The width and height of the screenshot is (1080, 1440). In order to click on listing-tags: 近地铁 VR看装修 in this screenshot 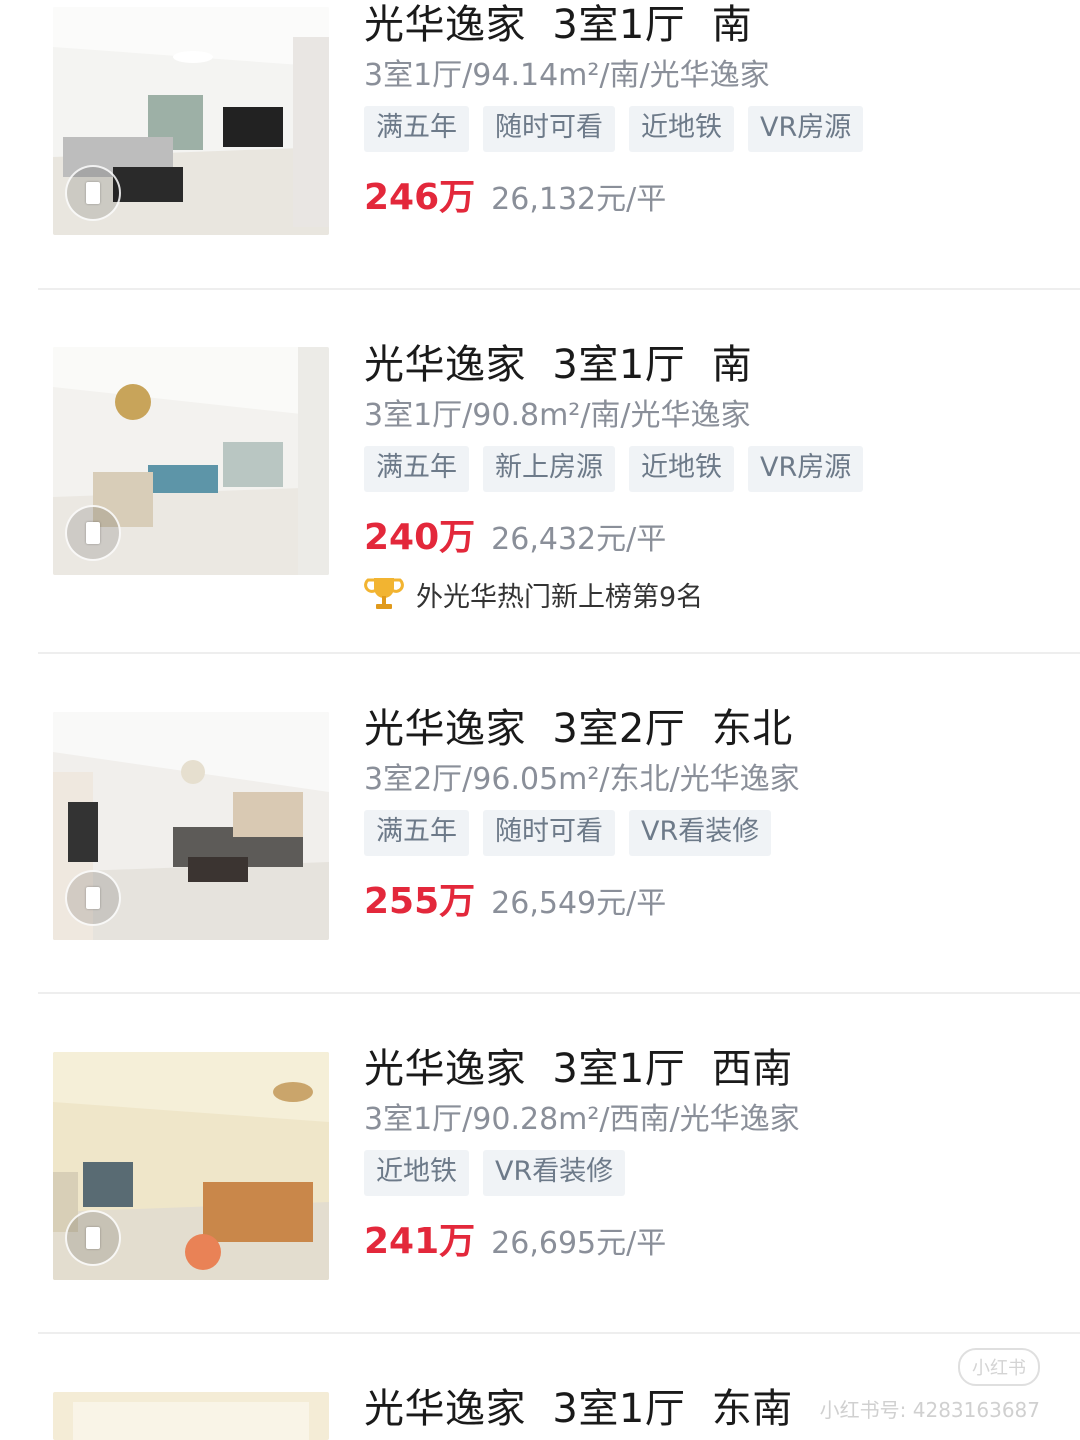, I will do `click(712, 1173)`.